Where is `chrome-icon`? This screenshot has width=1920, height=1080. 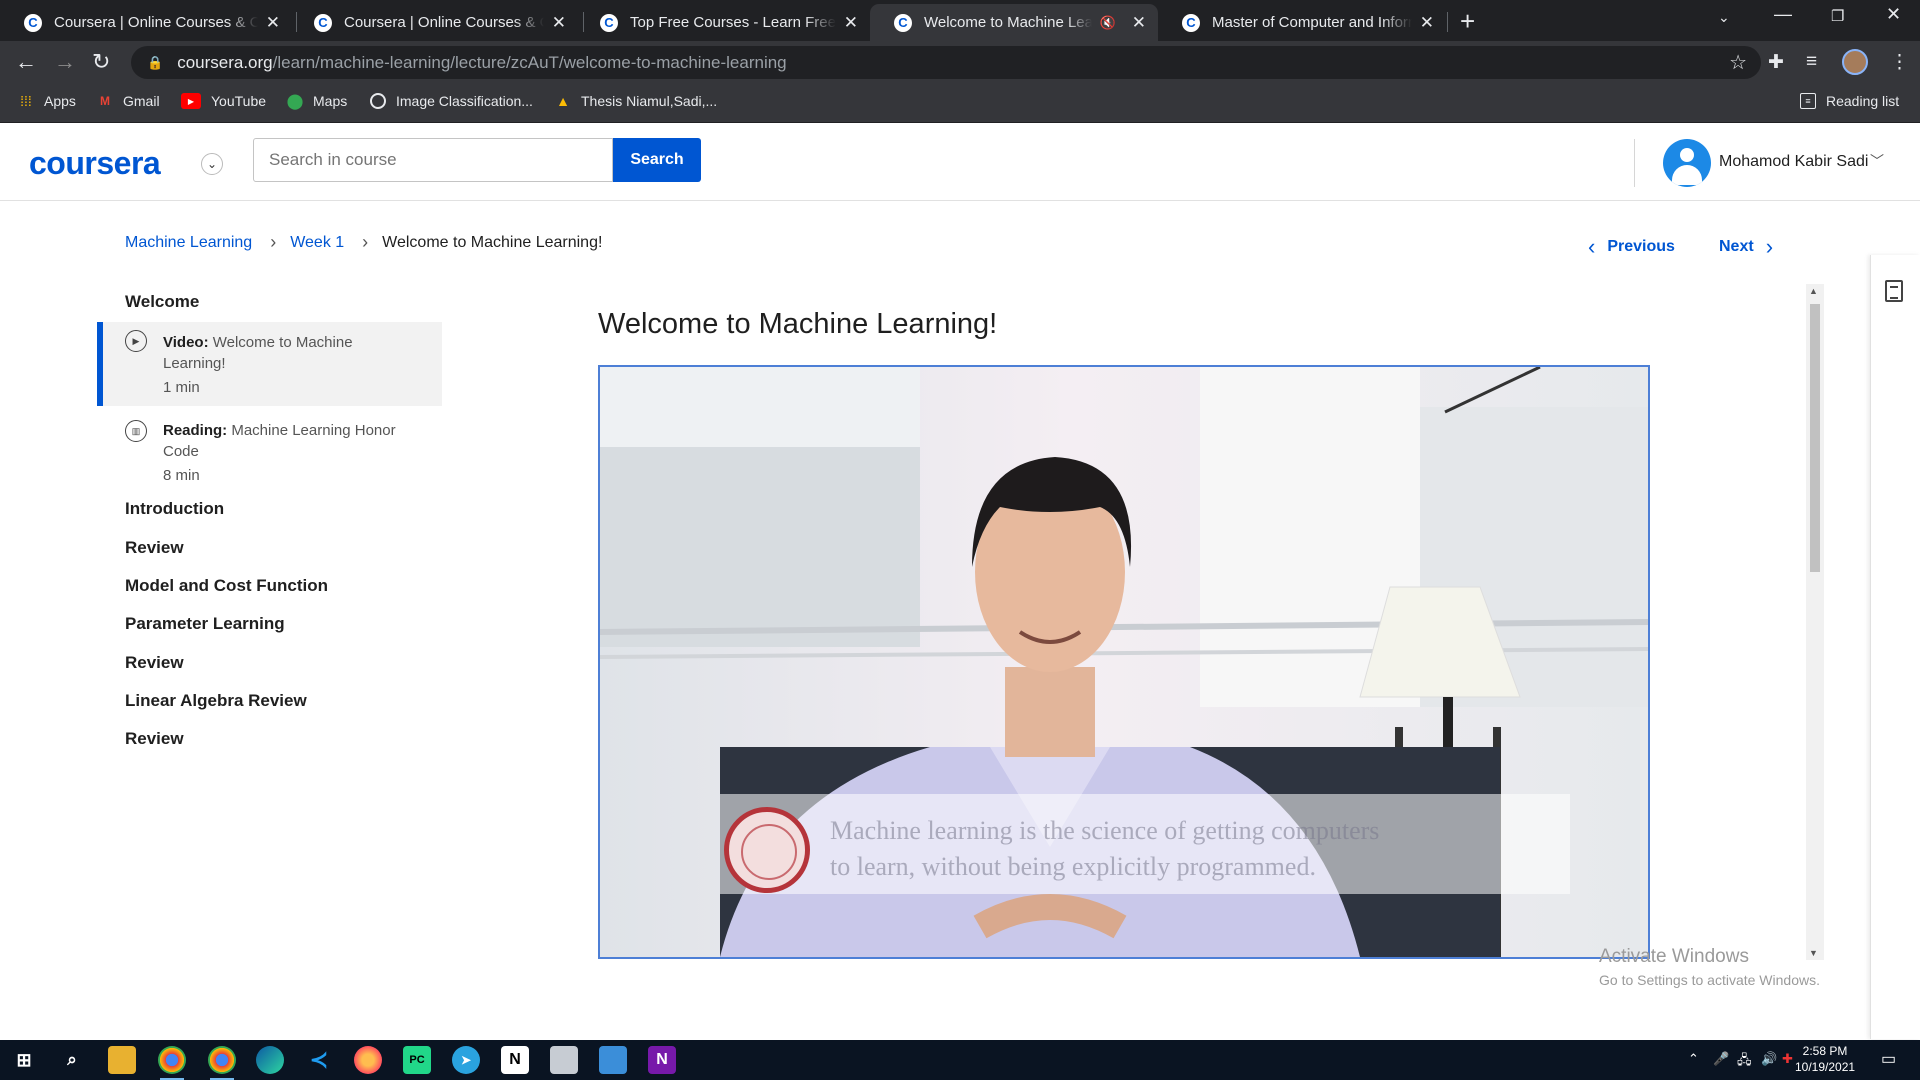 chrome-icon is located at coordinates (172, 1063).